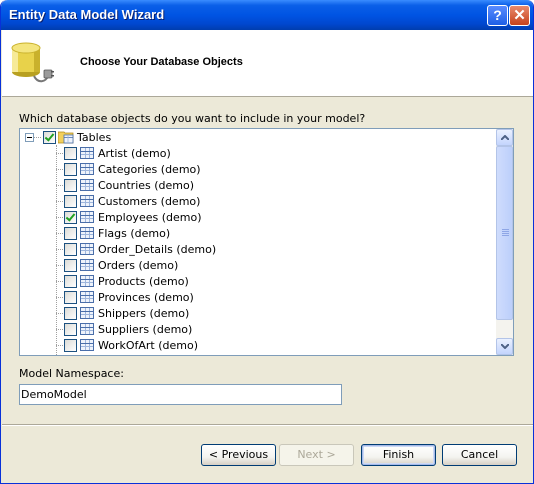 The width and height of the screenshot is (534, 484). Describe the element at coordinates (143, 281) in the screenshot. I see `tree-node-label: Products (demo)` at that location.